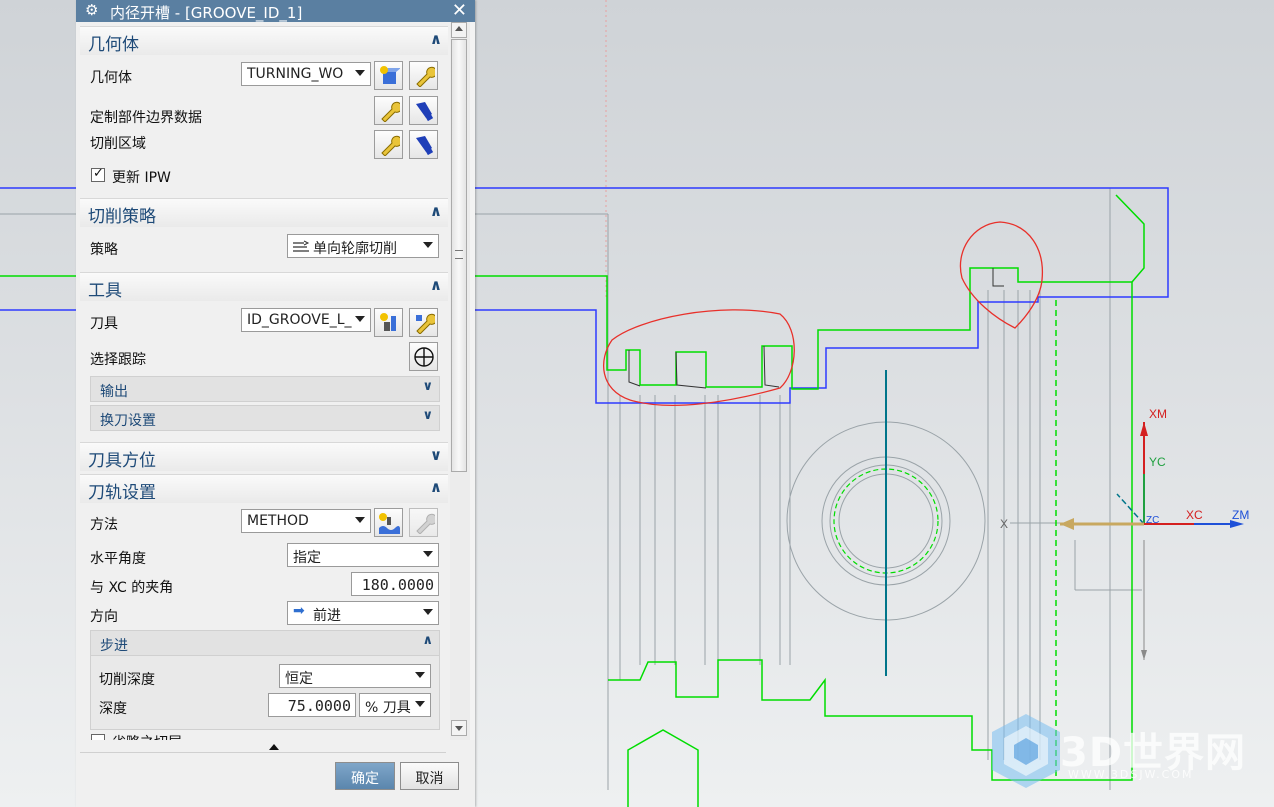  Describe the element at coordinates (1152, 520) in the screenshot. I see `zc-axis-label: ZC` at that location.